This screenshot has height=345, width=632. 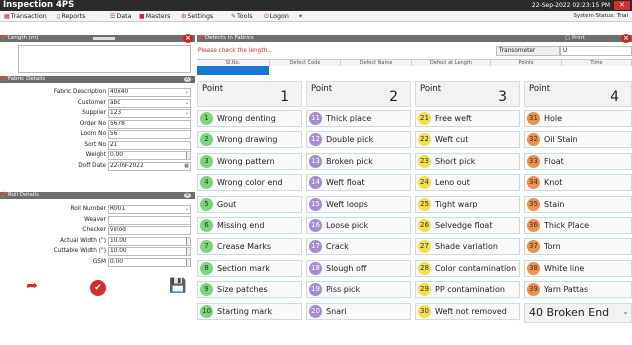 What do you see at coordinates (578, 94) in the screenshot?
I see `point-header-4: Point 4` at bounding box center [578, 94].